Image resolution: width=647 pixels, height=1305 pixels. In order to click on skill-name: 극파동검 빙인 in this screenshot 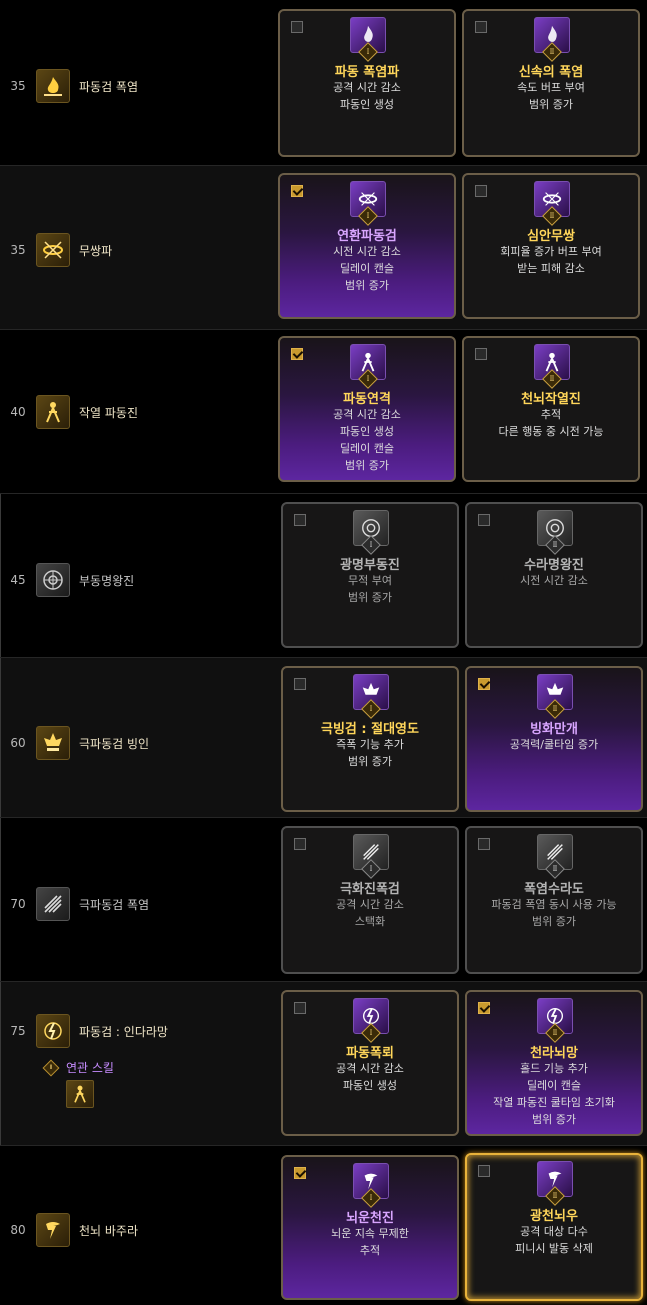, I will do `click(114, 744)`.